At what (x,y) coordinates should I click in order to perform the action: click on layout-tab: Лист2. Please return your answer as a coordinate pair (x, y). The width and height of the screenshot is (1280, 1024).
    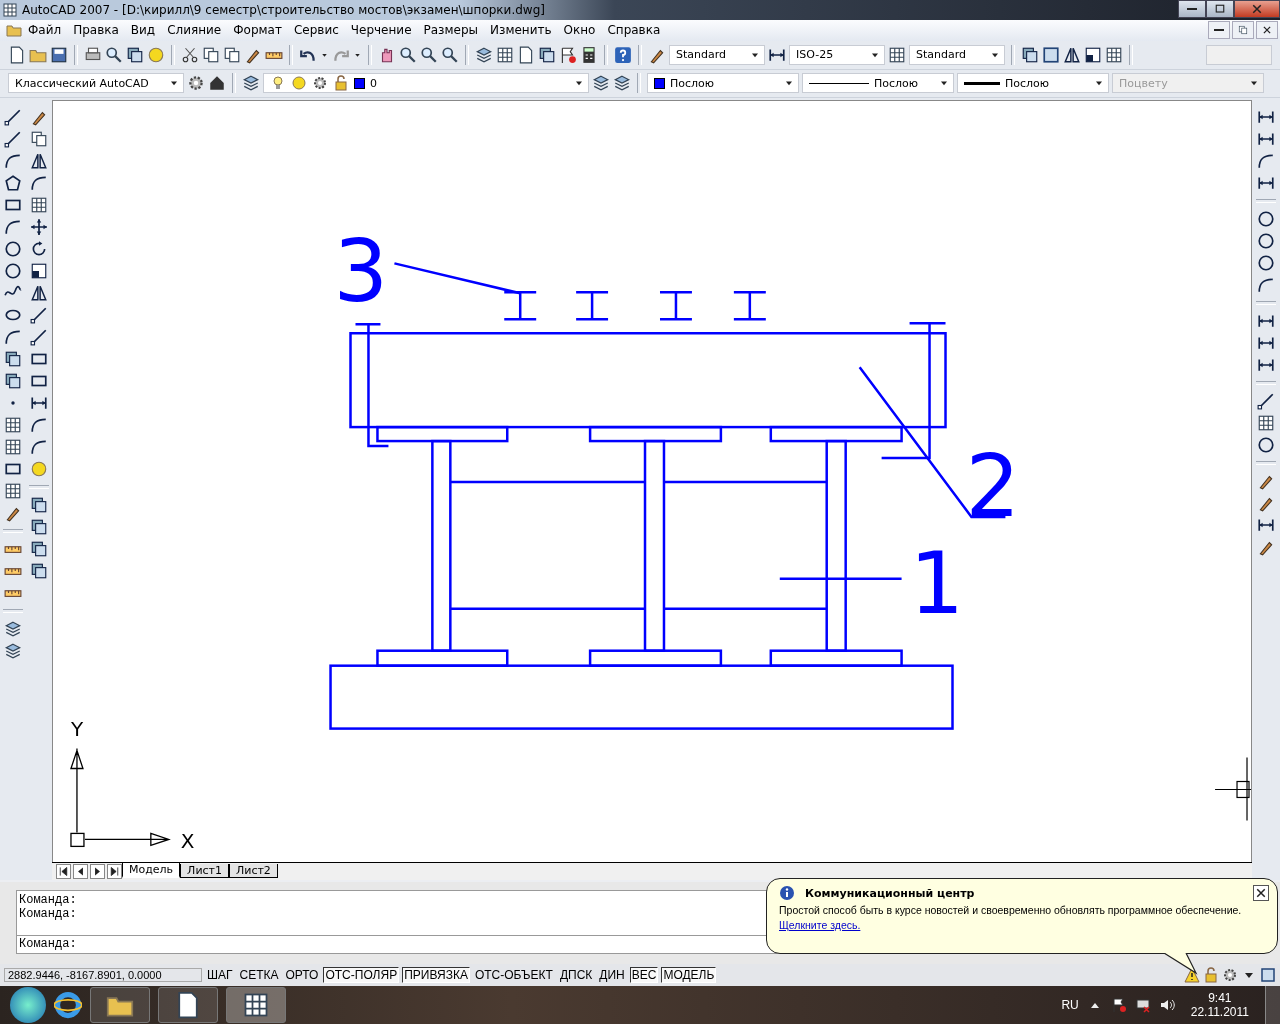
    Looking at the image, I should click on (253, 871).